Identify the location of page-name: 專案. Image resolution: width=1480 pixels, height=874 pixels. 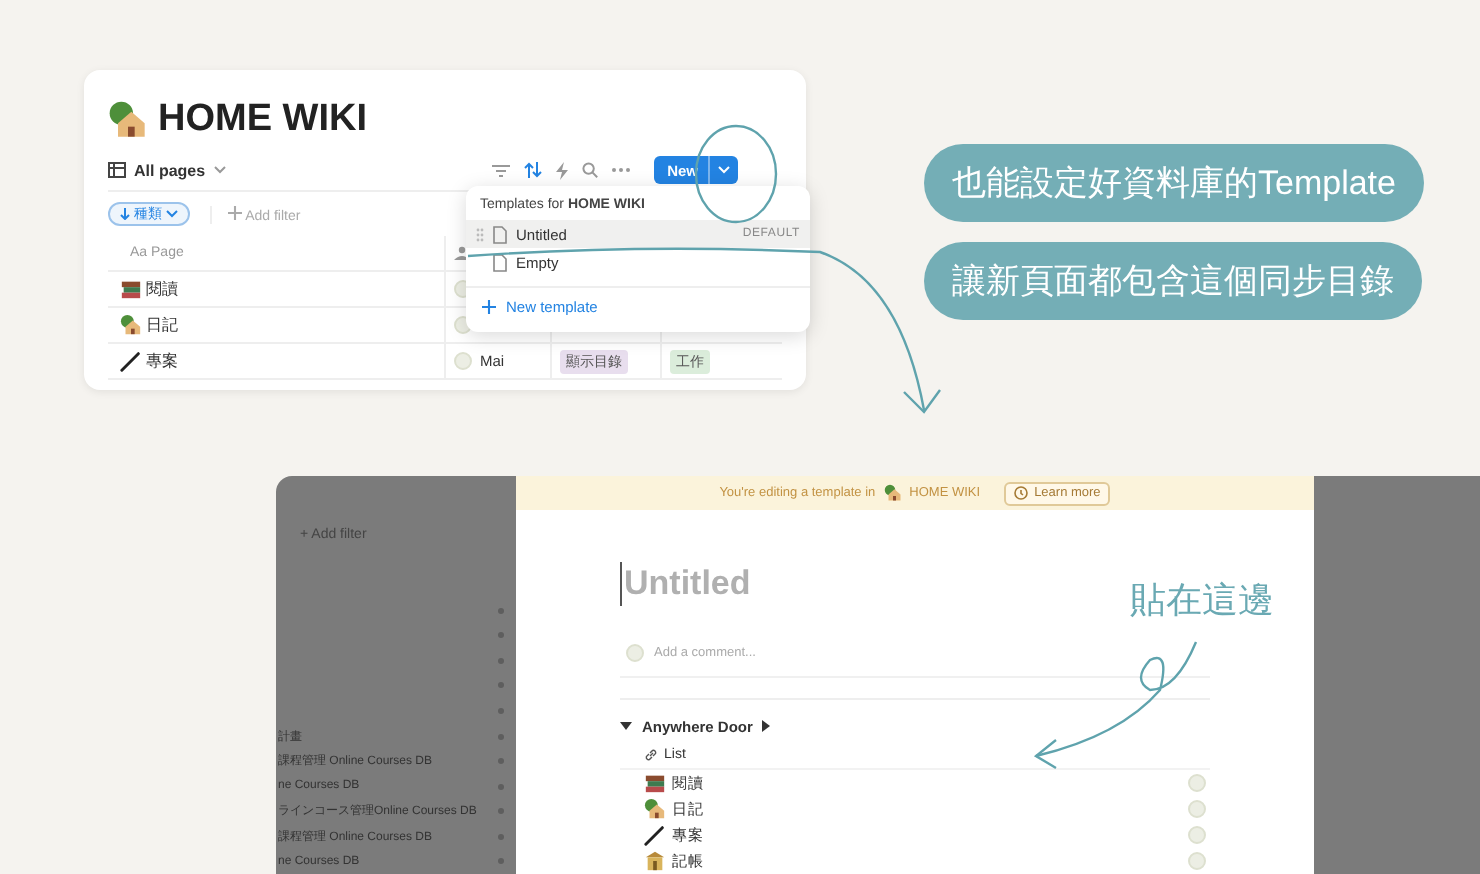
(162, 361).